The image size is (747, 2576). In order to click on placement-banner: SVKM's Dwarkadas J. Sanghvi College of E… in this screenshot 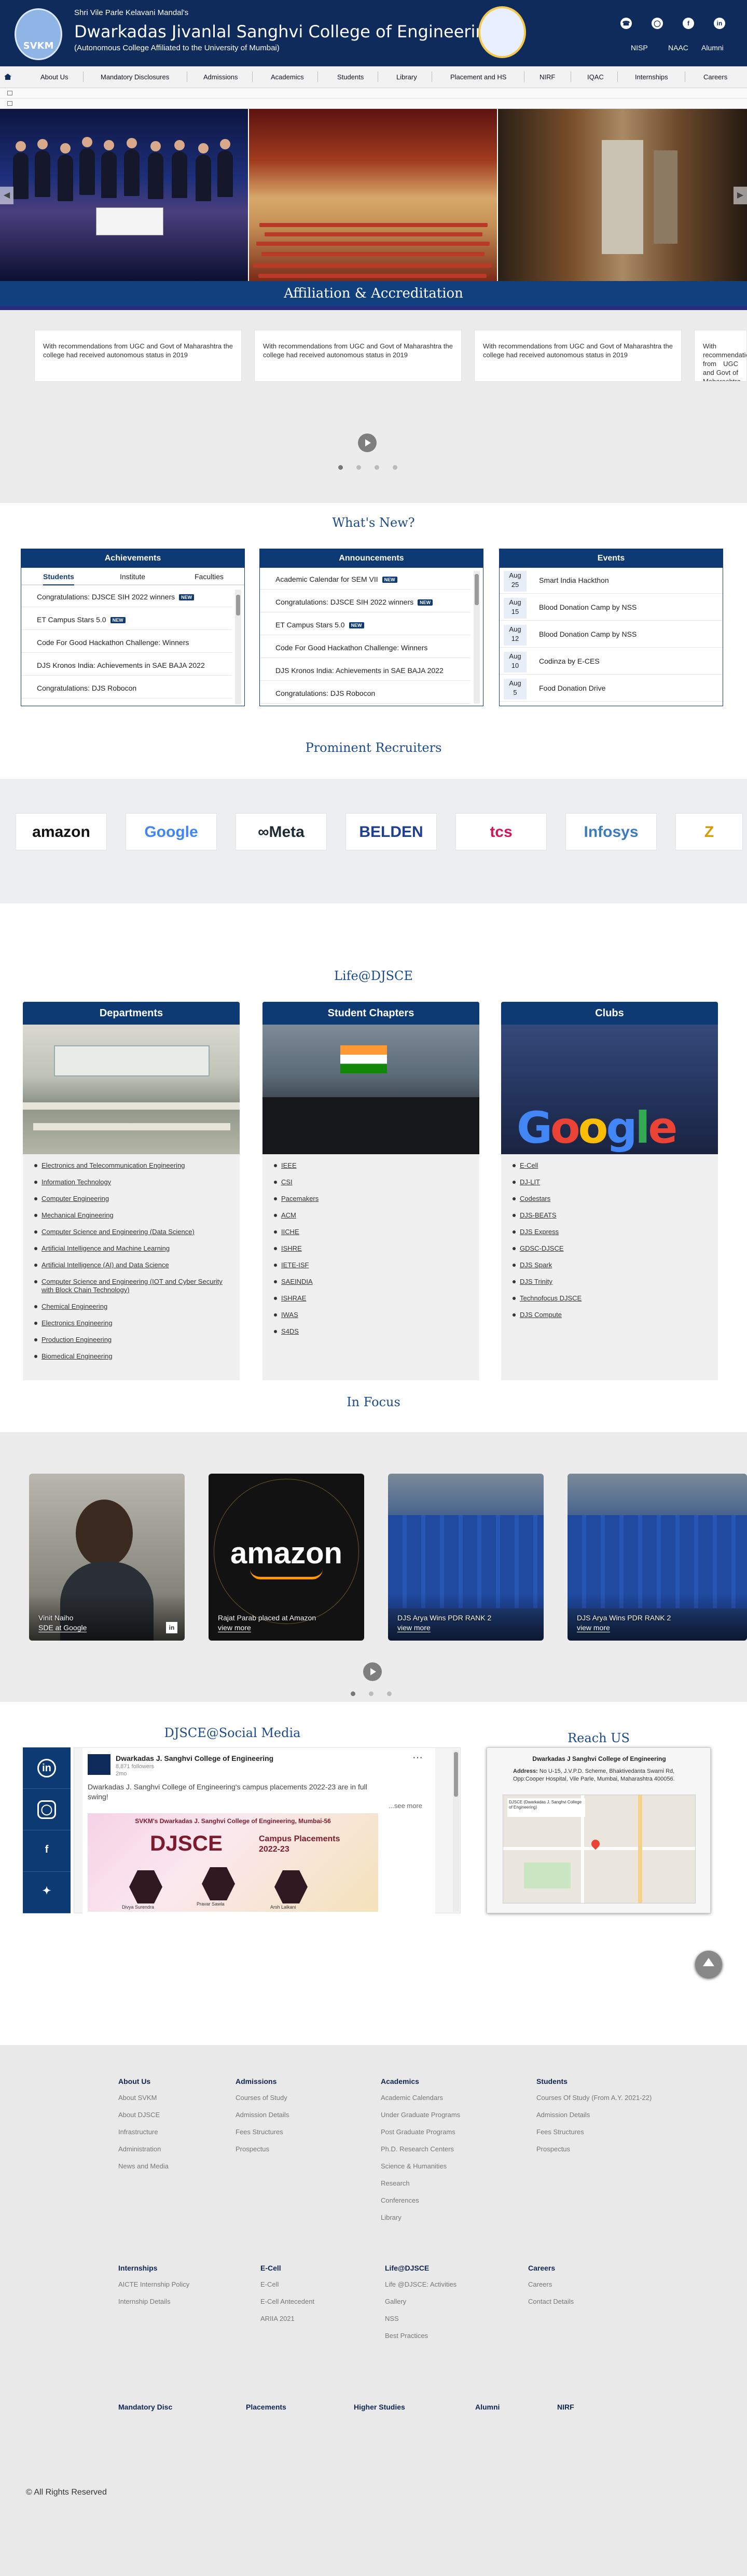, I will do `click(233, 1862)`.